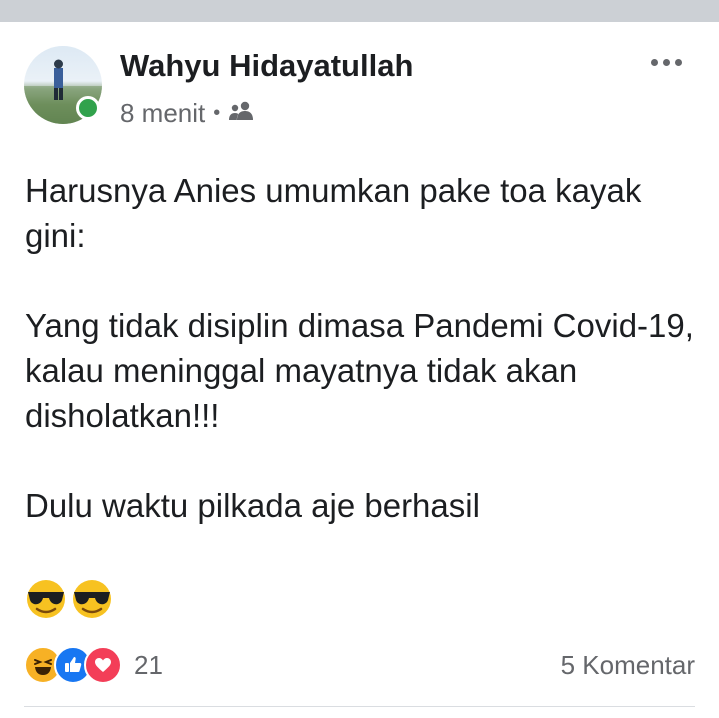 The image size is (719, 718). What do you see at coordinates (359, 706) in the screenshot?
I see `footer-divider` at bounding box center [359, 706].